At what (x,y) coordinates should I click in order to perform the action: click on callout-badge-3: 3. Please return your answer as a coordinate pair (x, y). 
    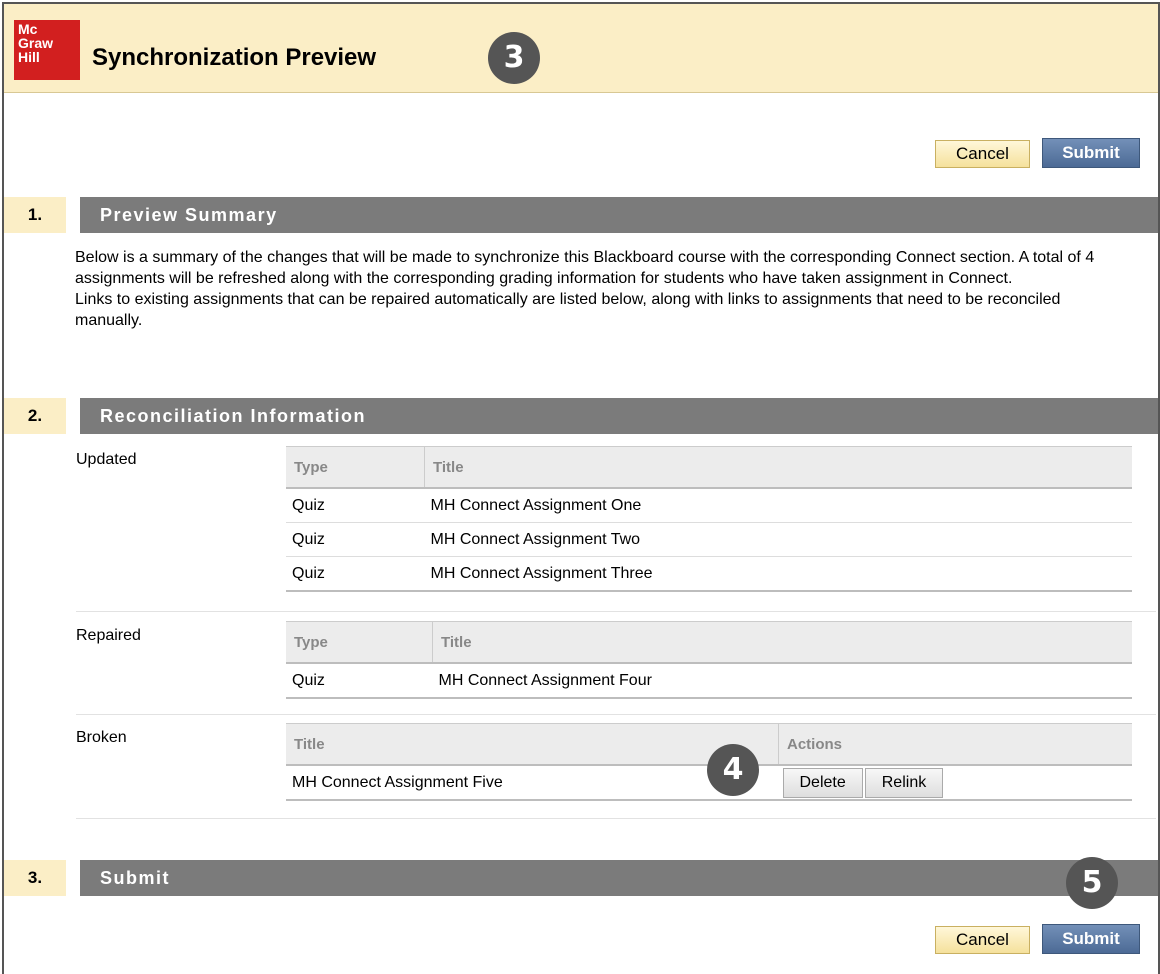
    Looking at the image, I should click on (514, 58).